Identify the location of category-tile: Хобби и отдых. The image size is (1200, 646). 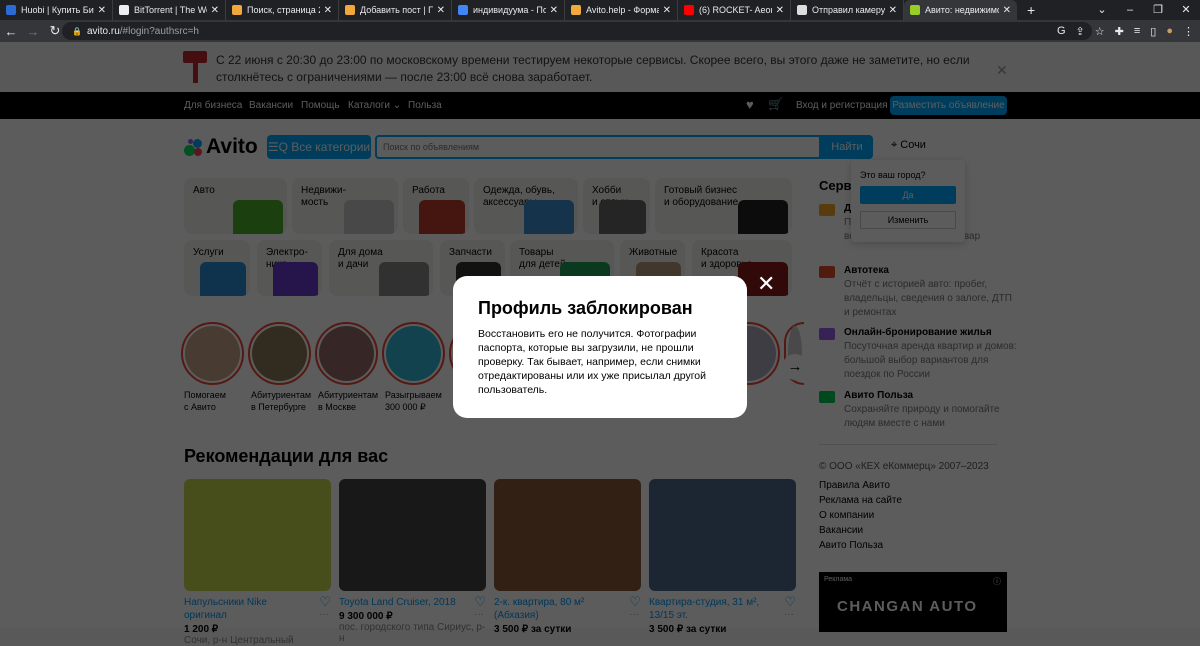
(616, 206).